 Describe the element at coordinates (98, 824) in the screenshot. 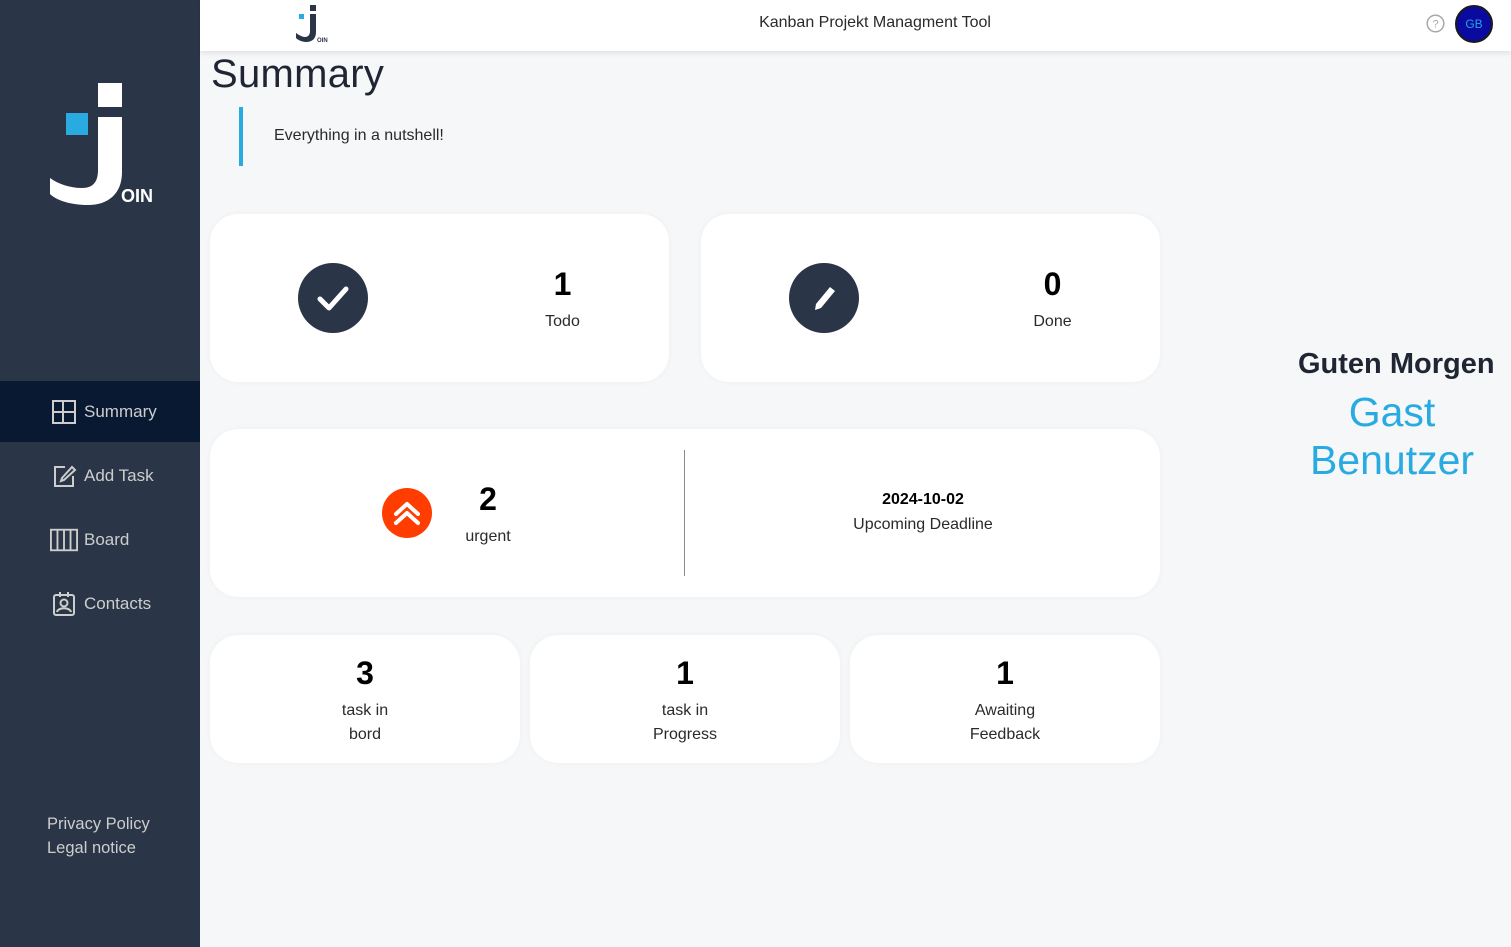

I see `privacy-policy-link: Privacy Policy` at that location.